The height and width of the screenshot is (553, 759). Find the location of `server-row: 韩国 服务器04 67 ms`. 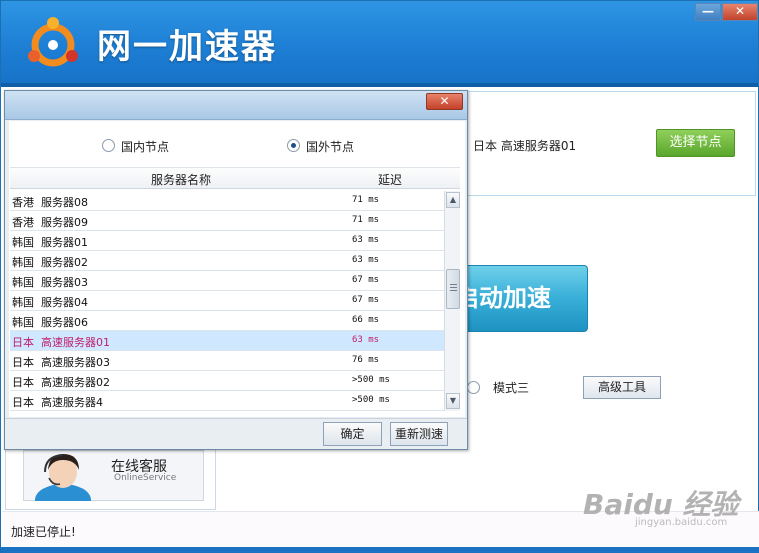

server-row: 韩国 服务器04 67 ms is located at coordinates (227, 301).